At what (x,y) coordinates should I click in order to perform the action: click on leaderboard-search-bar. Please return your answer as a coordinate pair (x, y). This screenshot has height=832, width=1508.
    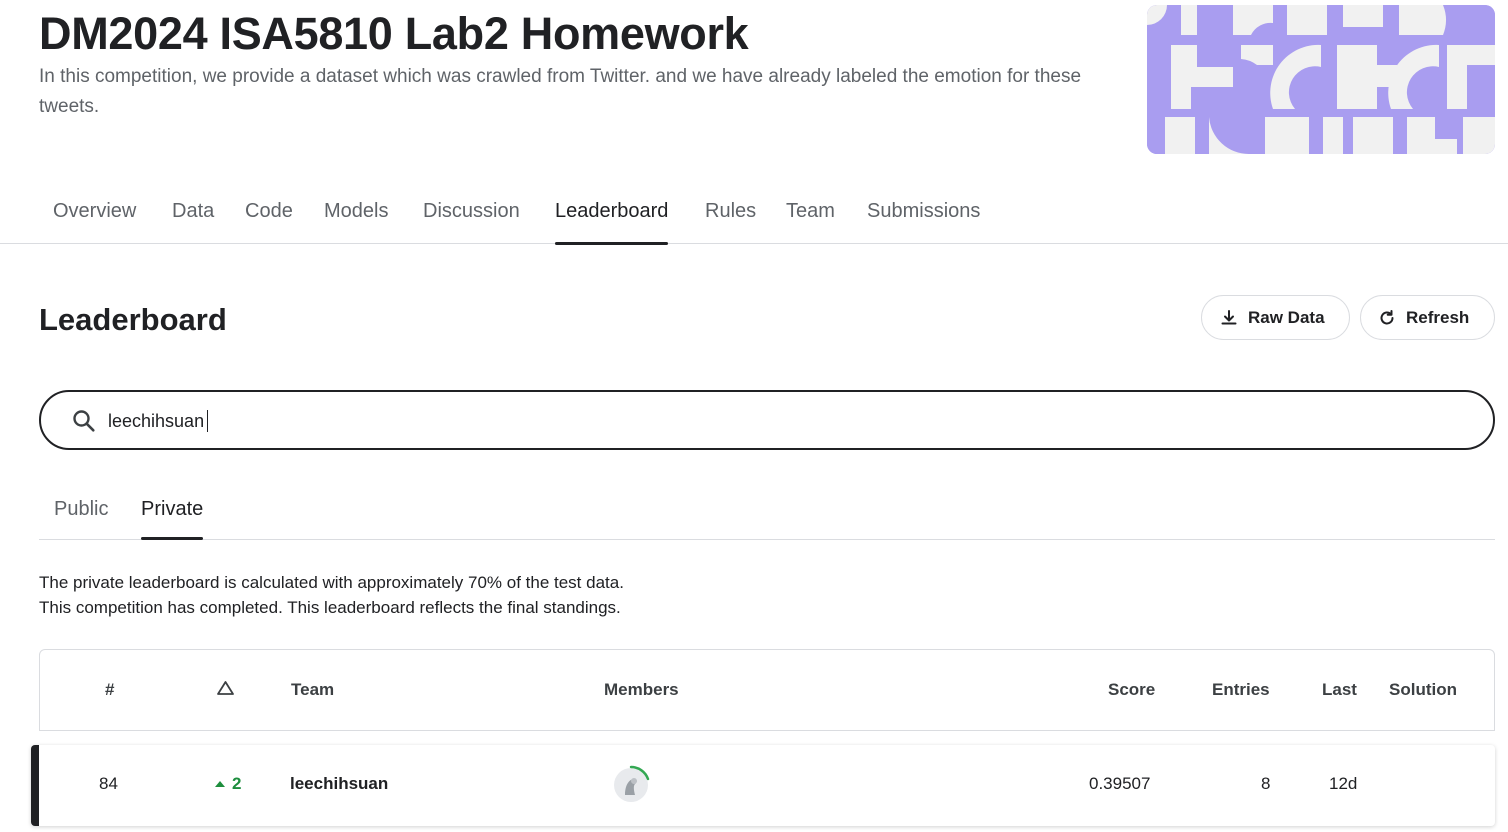
    Looking at the image, I should click on (767, 420).